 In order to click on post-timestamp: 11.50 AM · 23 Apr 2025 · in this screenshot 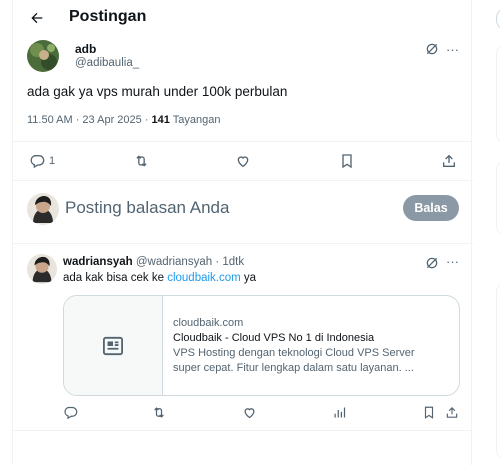, I will do `click(89, 120)`.